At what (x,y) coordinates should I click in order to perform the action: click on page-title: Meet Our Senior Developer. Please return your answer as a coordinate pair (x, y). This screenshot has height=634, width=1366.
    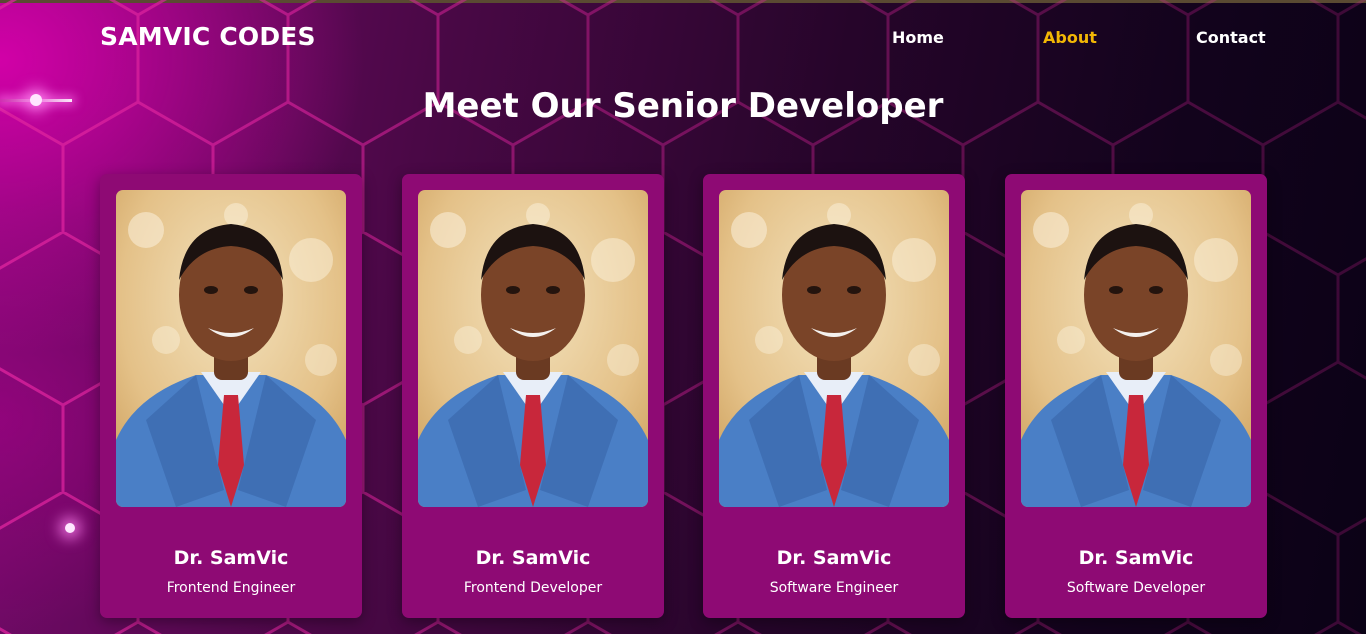
    Looking at the image, I should click on (683, 106).